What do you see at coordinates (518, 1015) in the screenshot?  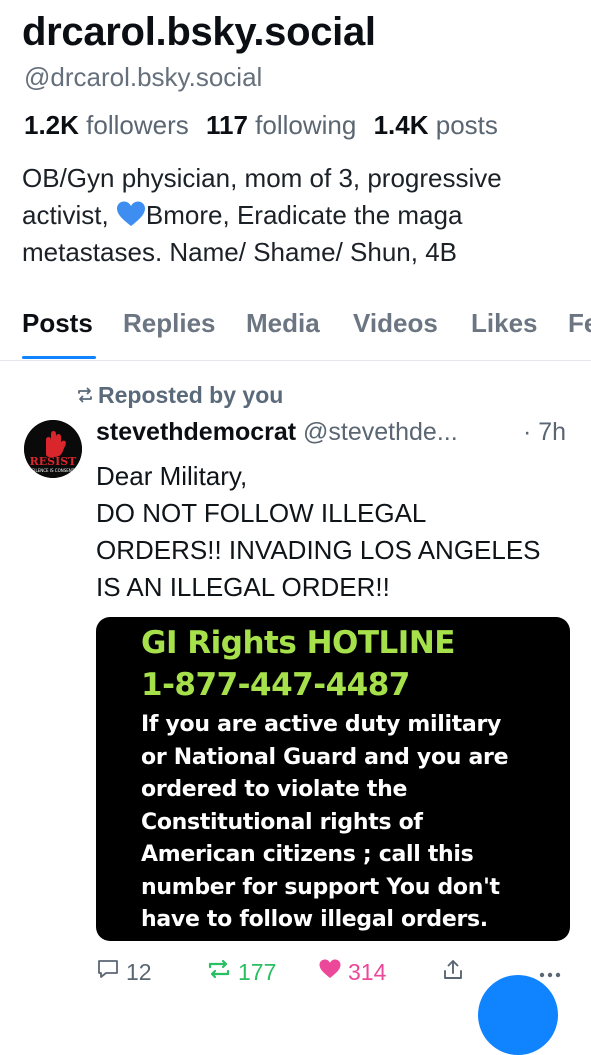 I see `compose-fab-button` at bounding box center [518, 1015].